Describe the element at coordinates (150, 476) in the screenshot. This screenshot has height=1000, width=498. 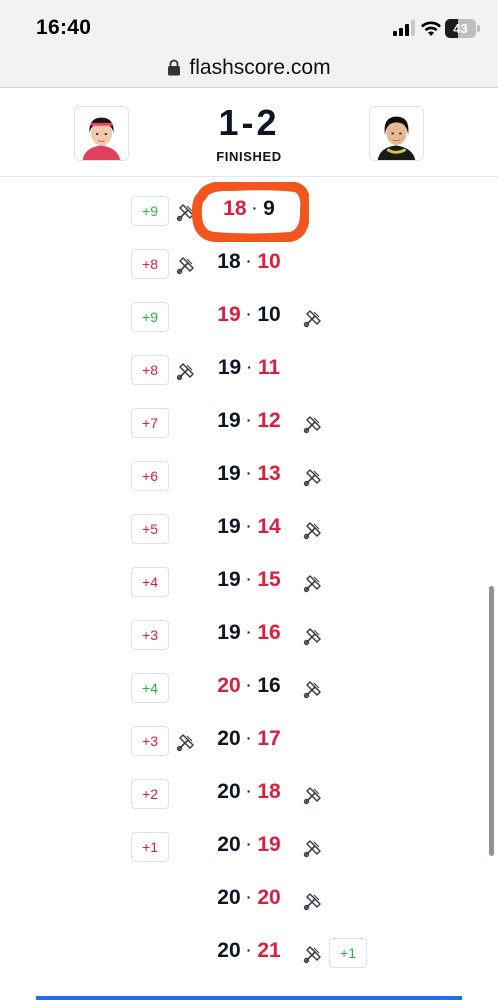
I see `lead-badge: +6` at that location.